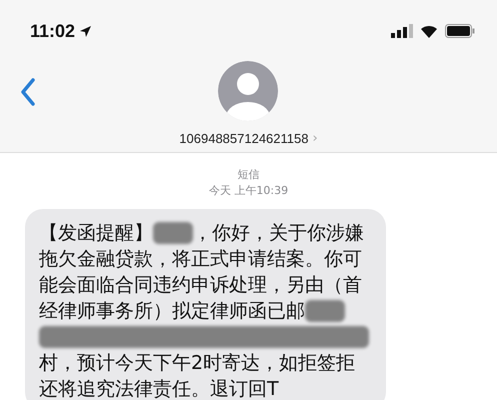 Image resolution: width=497 pixels, height=400 pixels. What do you see at coordinates (248, 191) in the screenshot?
I see `message-timestamp: 今天 上午10:39` at bounding box center [248, 191].